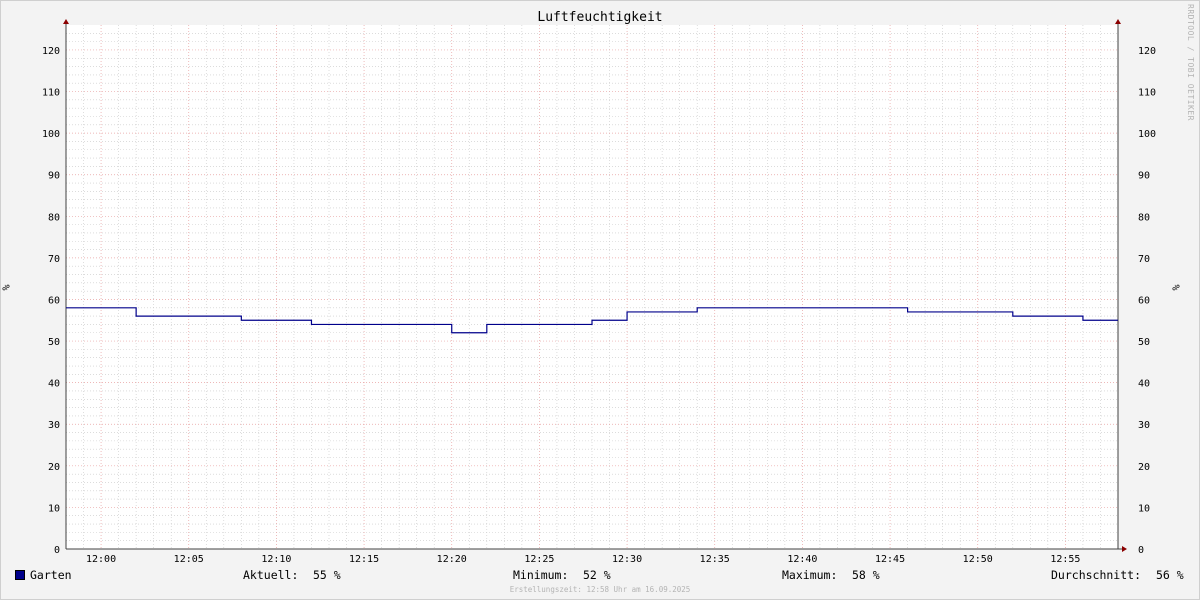 The height and width of the screenshot is (600, 1200). Describe the element at coordinates (539, 559) in the screenshot. I see `x-tick-label: 12:25` at that location.